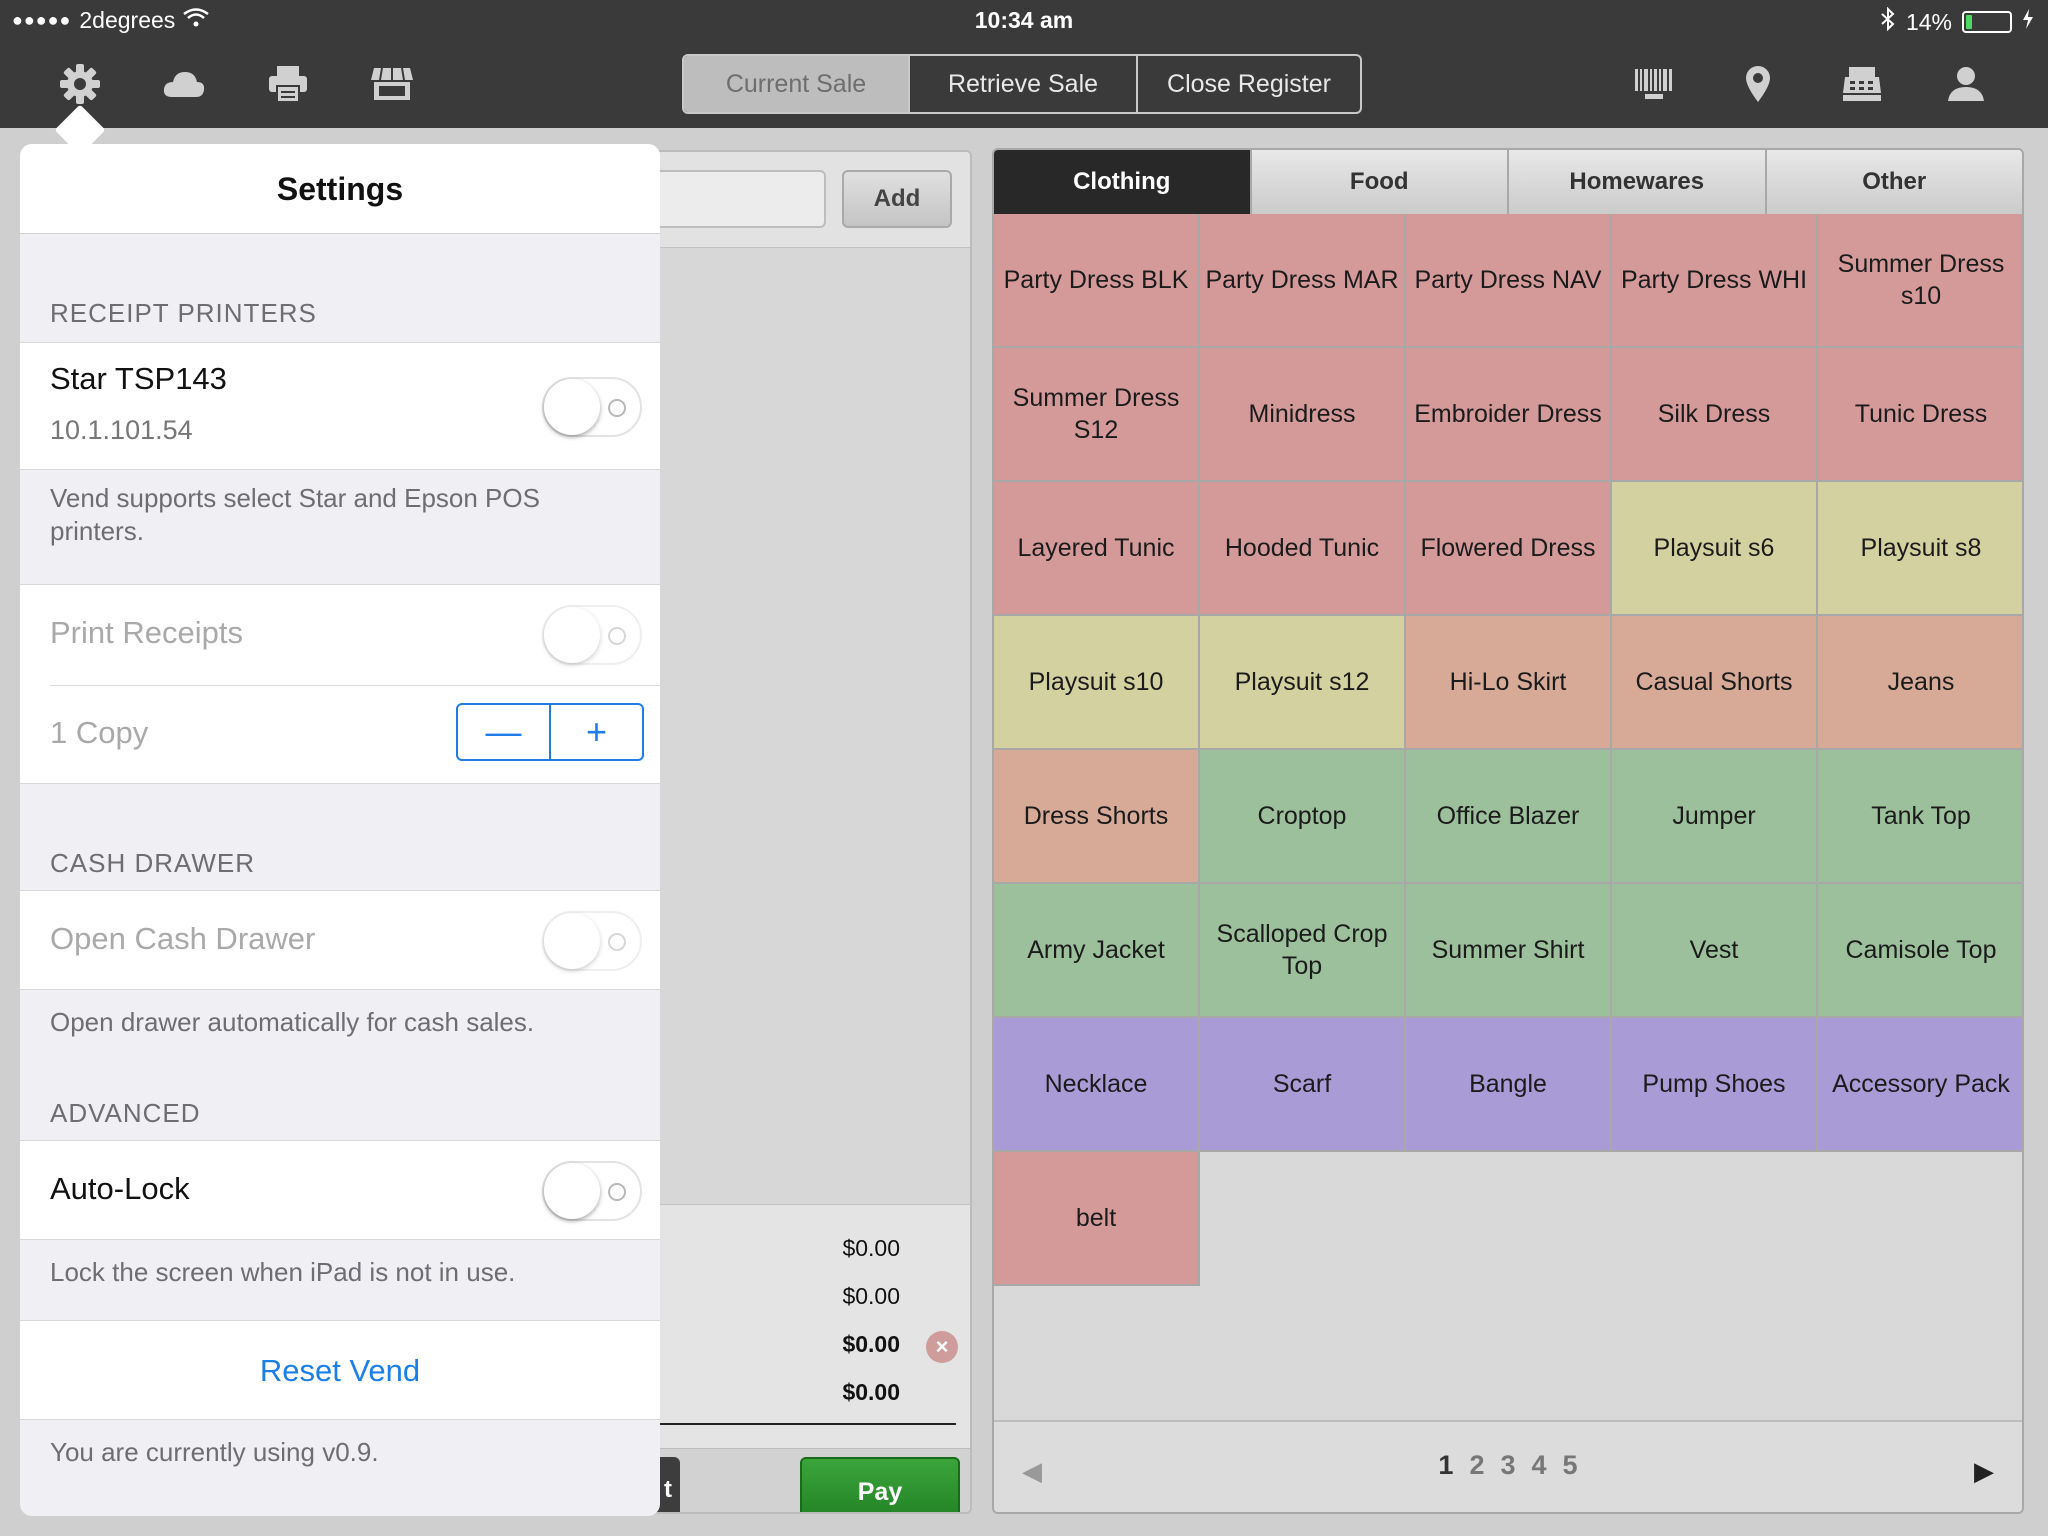 The image size is (2048, 1536). What do you see at coordinates (1920, 683) in the screenshot?
I see `product-tile: Jeans` at bounding box center [1920, 683].